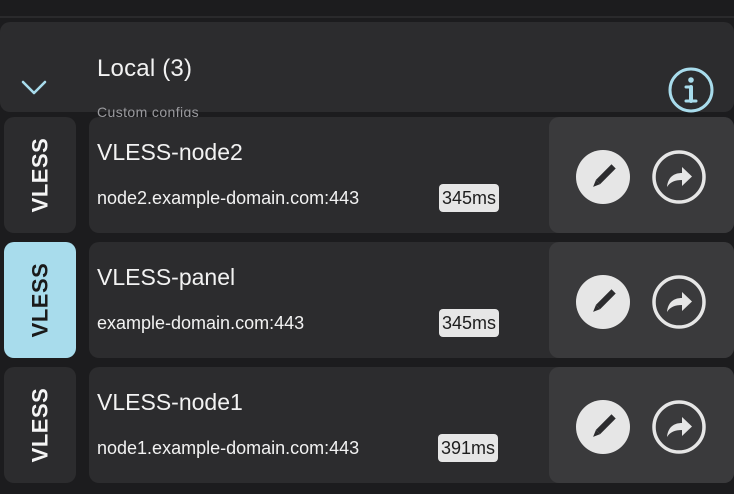 The width and height of the screenshot is (734, 494). Describe the element at coordinates (468, 448) in the screenshot. I see `latency-badge: 391ms` at that location.